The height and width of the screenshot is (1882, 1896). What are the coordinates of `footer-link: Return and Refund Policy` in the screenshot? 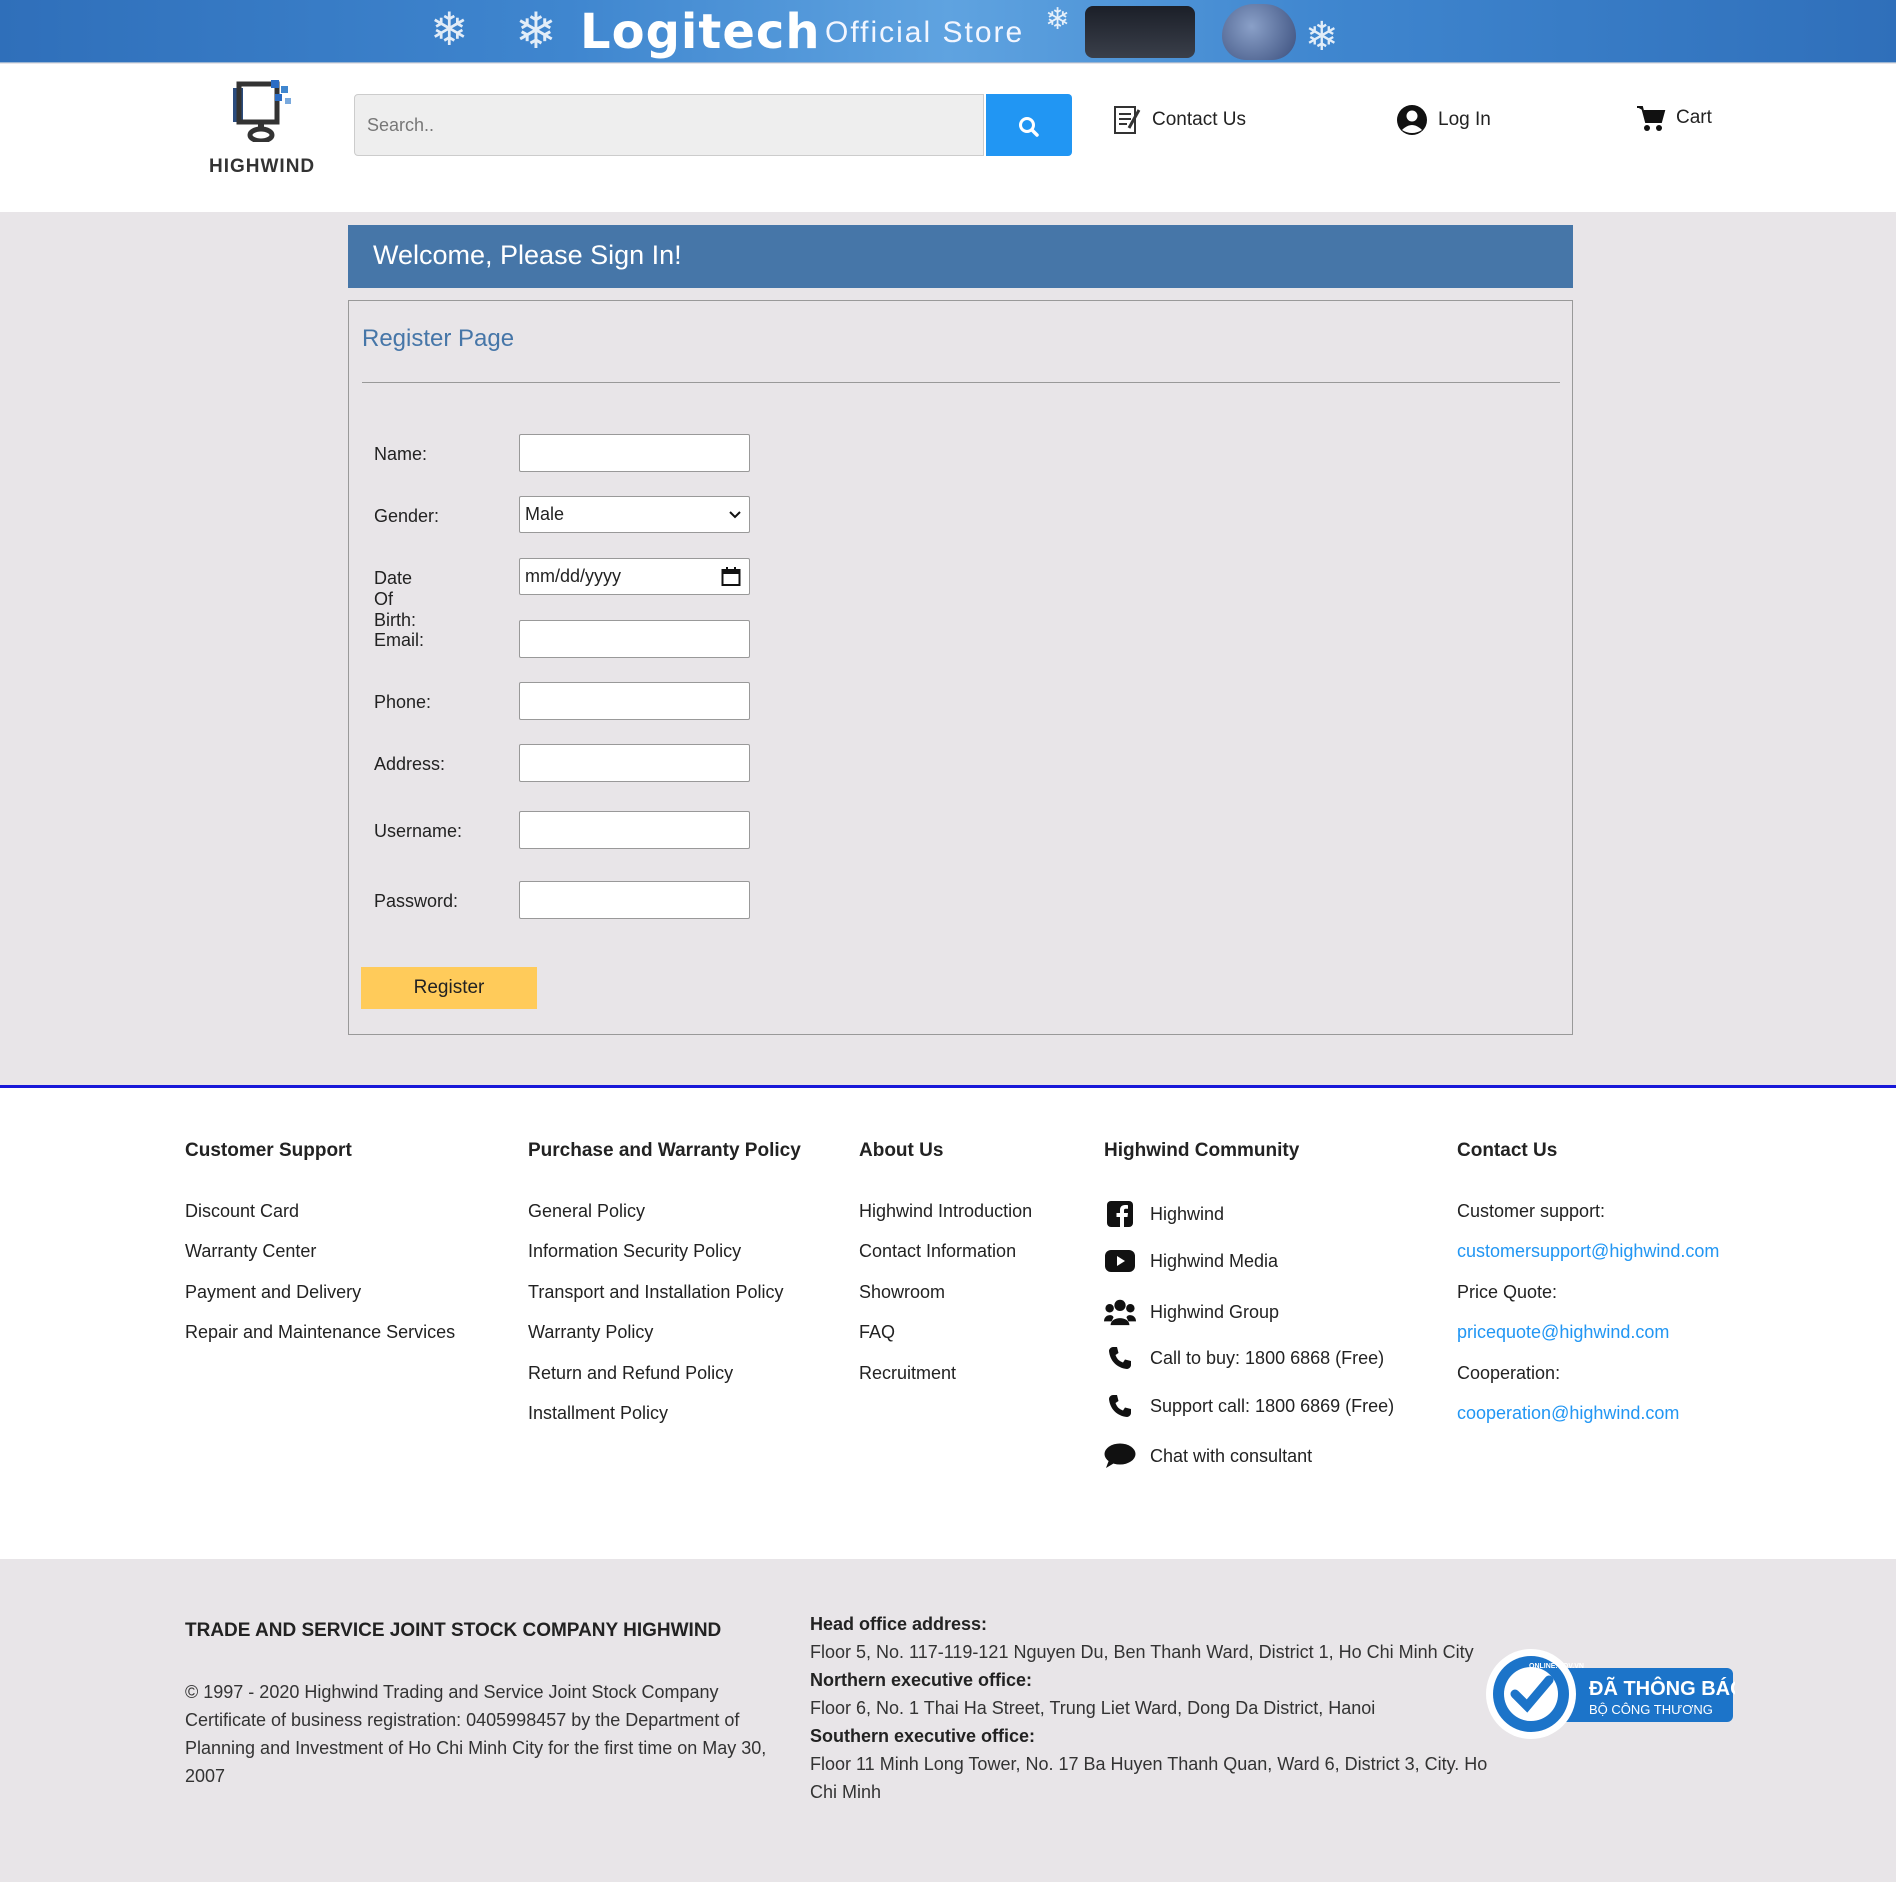 It's located at (630, 1373).